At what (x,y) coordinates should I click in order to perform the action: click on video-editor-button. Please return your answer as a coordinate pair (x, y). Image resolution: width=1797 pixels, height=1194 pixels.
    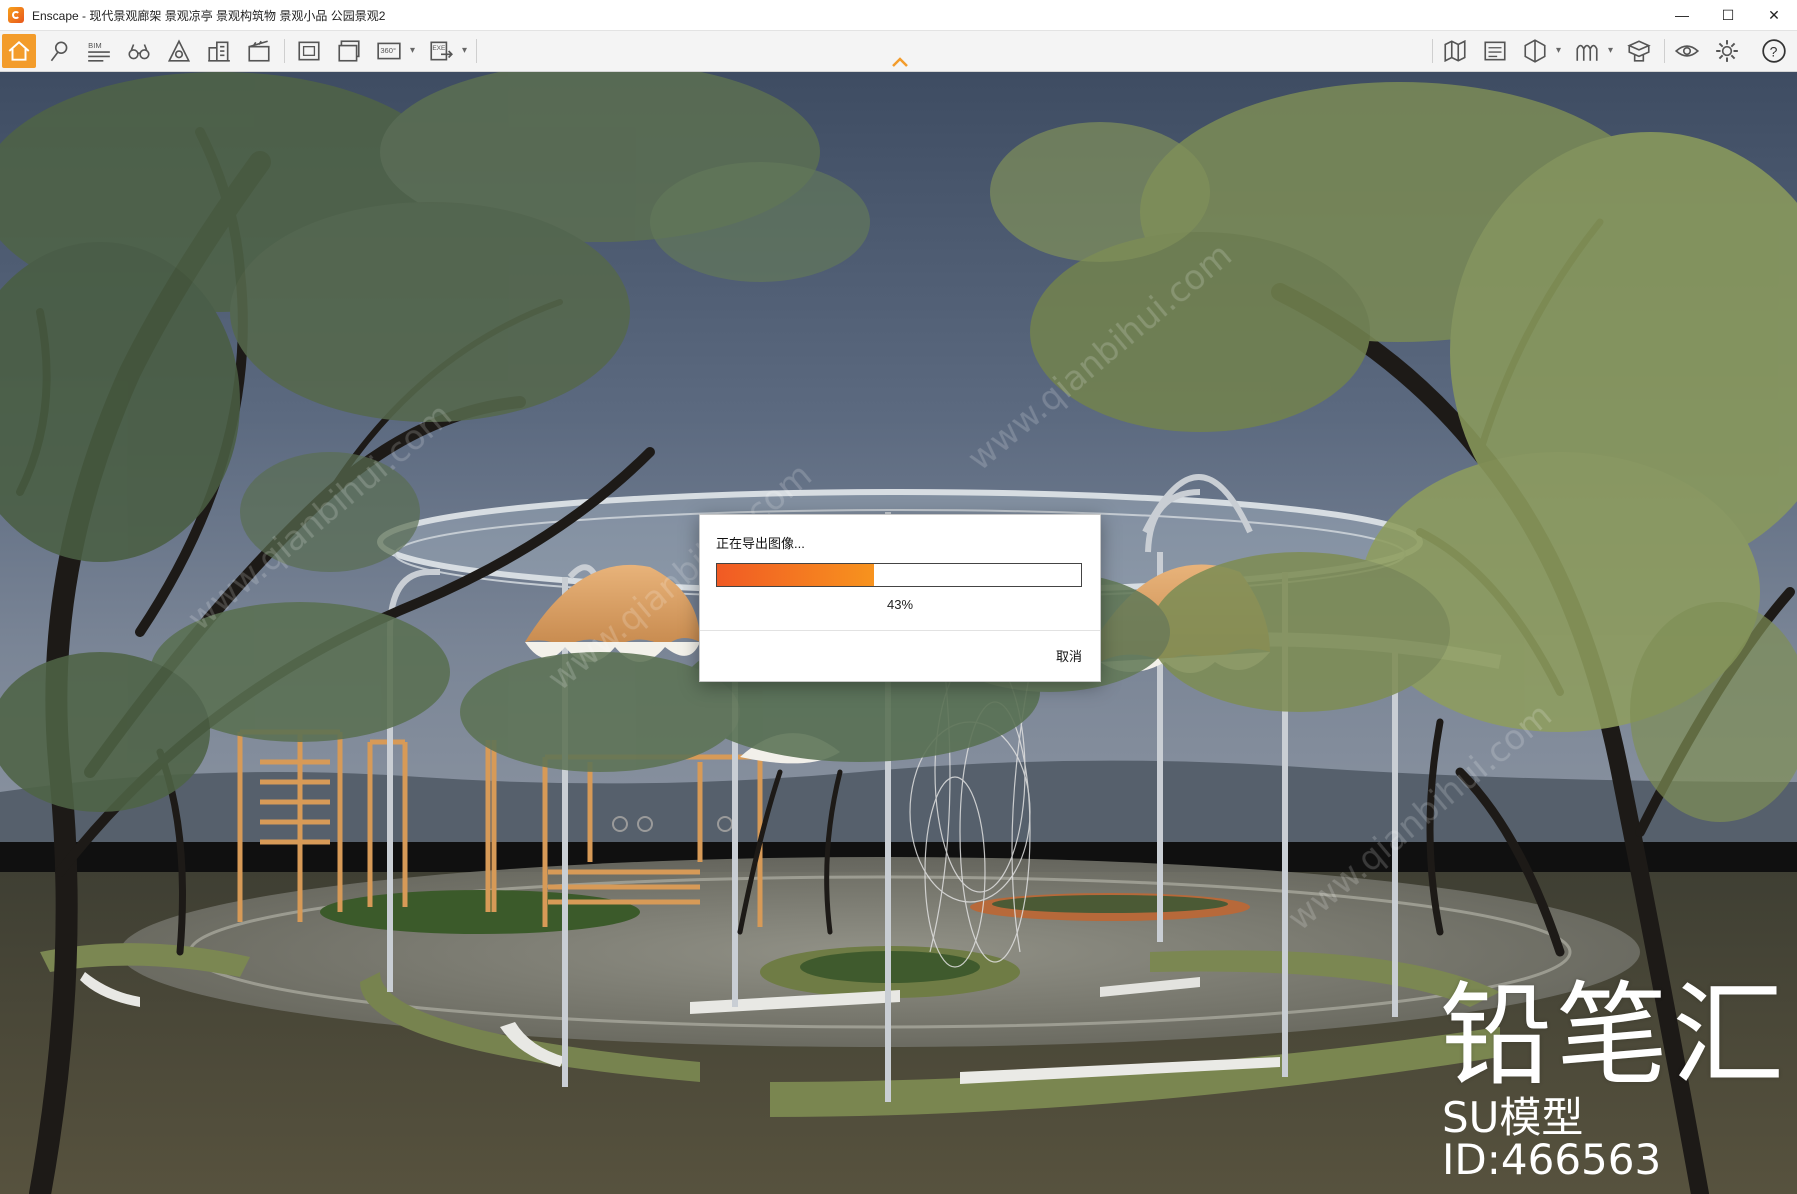
    Looking at the image, I should click on (259, 51).